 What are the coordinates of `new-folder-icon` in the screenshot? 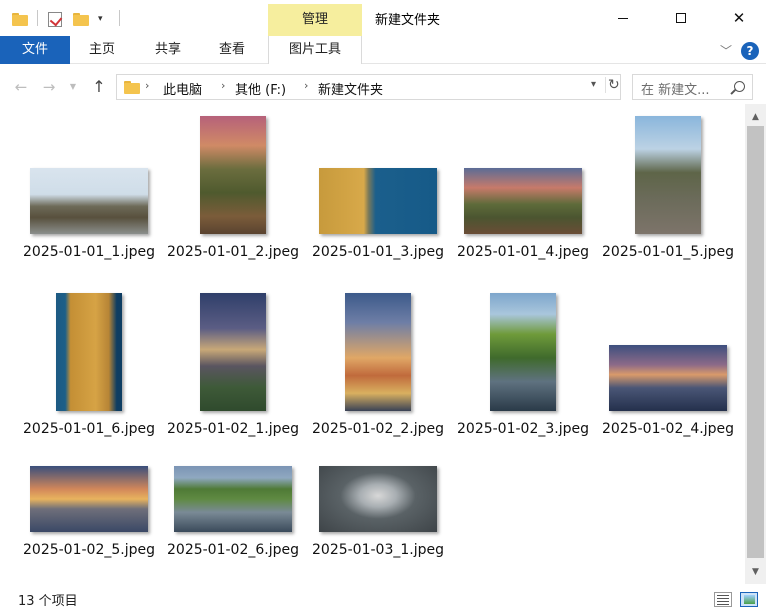 It's located at (81, 19).